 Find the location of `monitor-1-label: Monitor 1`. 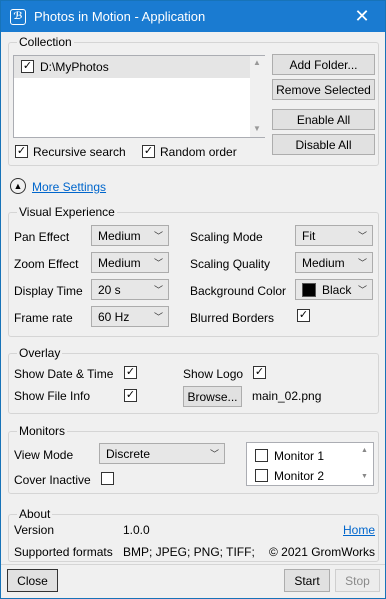

monitor-1-label: Monitor 1 is located at coordinates (299, 456).